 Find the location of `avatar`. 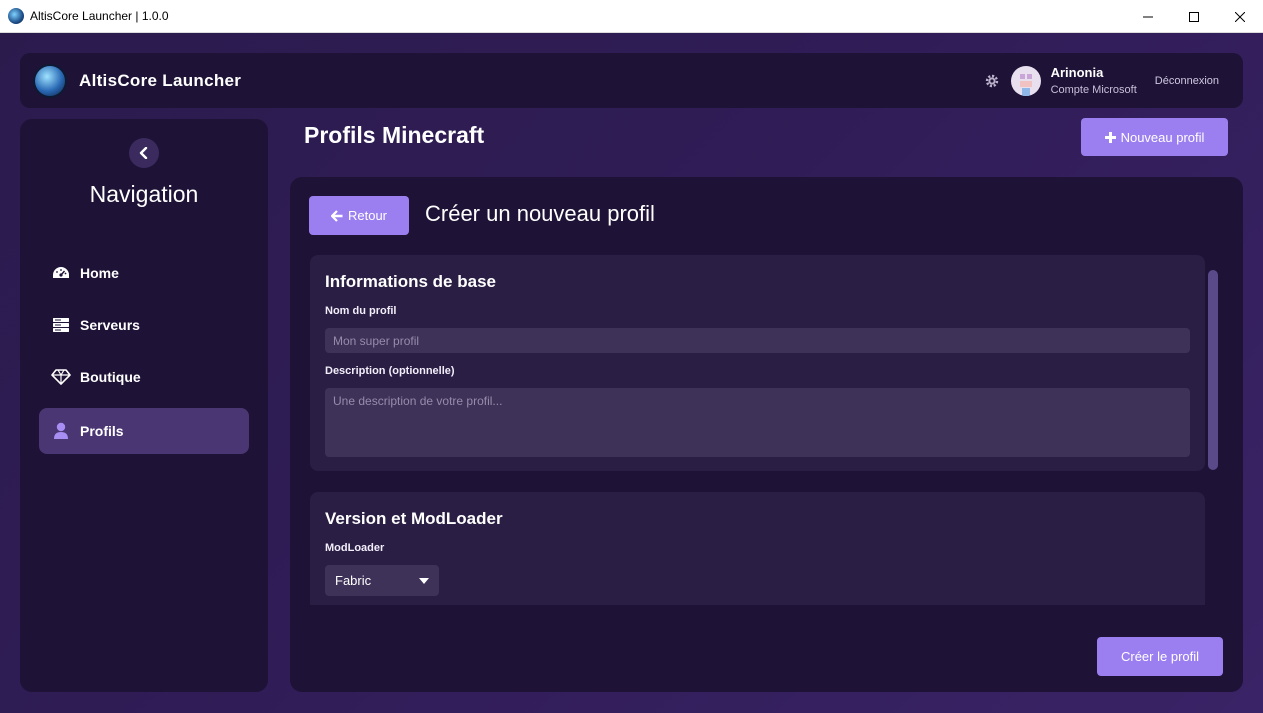

avatar is located at coordinates (1025, 80).